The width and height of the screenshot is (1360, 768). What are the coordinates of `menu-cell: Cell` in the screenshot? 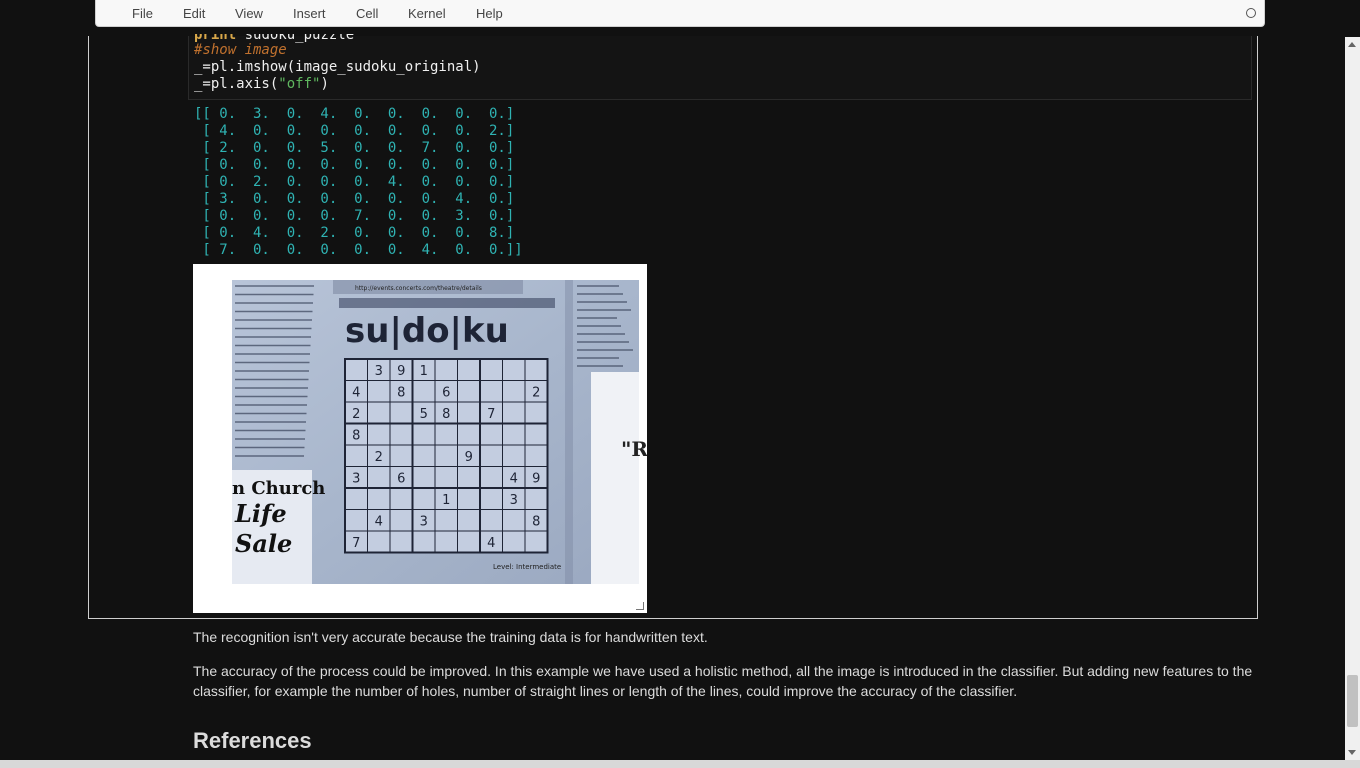 It's located at (367, 13).